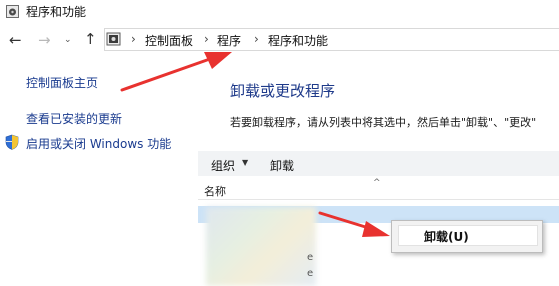  Describe the element at coordinates (164, 75) in the screenshot. I see `annotation-arrow-to-programs` at that location.